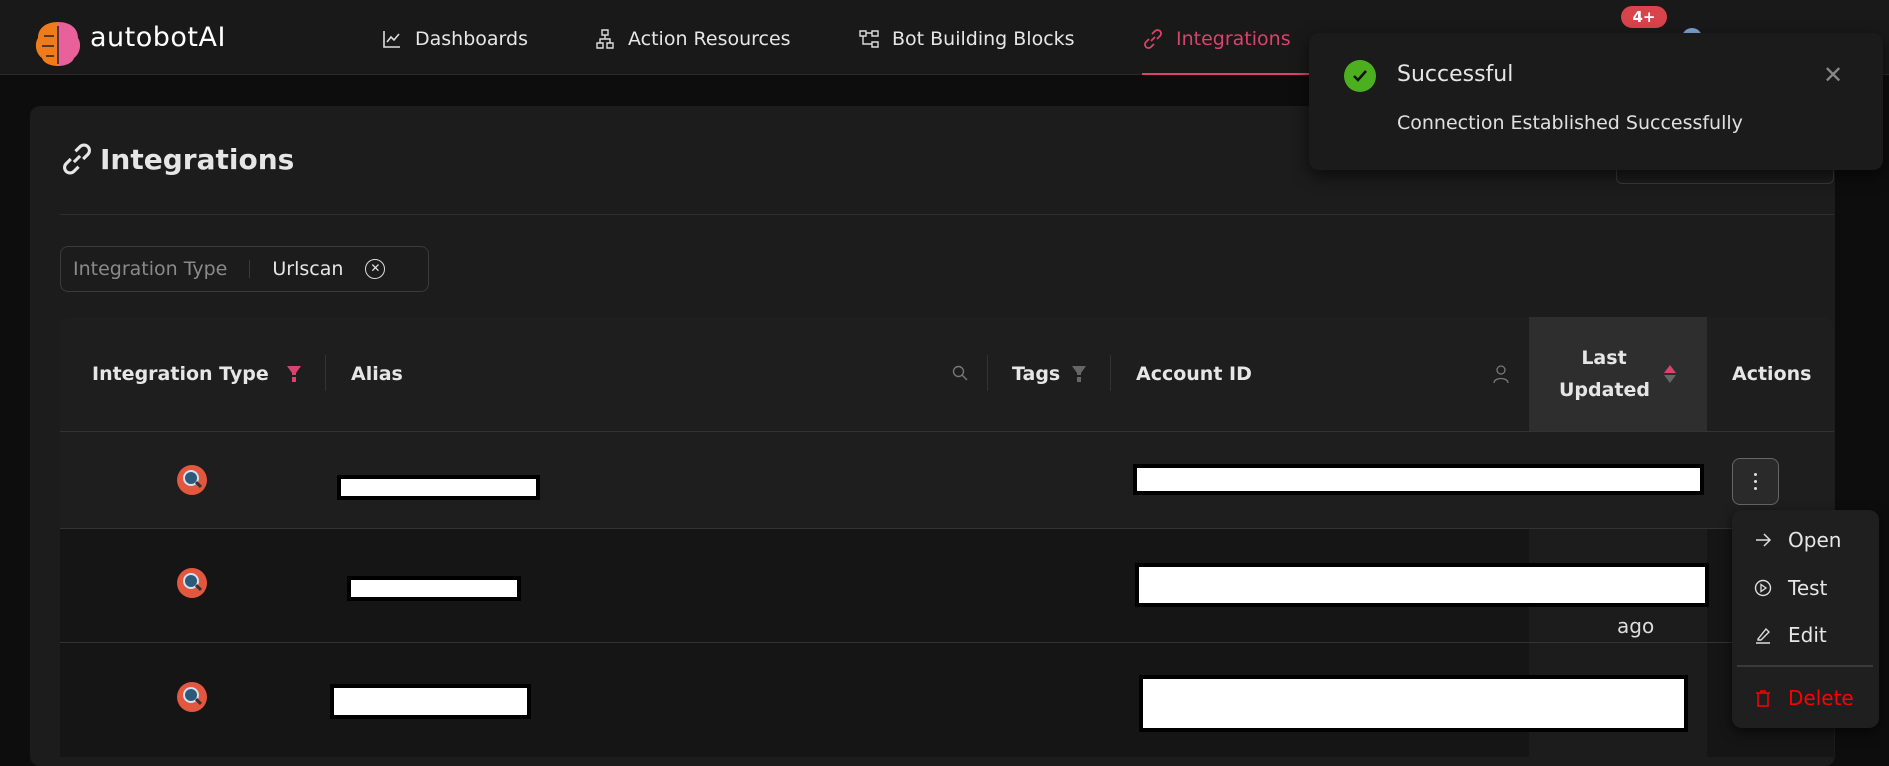 The height and width of the screenshot is (766, 1889). I want to click on menu-item-edit: Edit, so click(1790, 635).